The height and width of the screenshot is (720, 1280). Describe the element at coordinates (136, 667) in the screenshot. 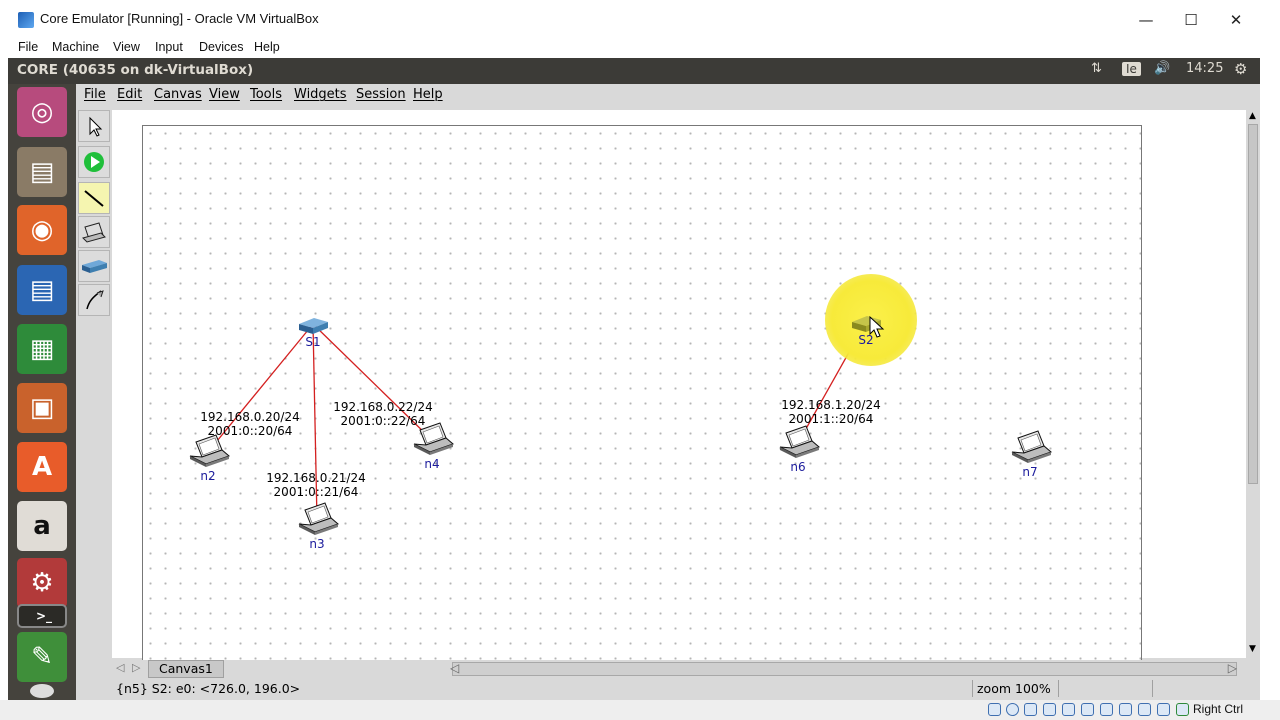

I see `tab-next-icon: ▷` at that location.